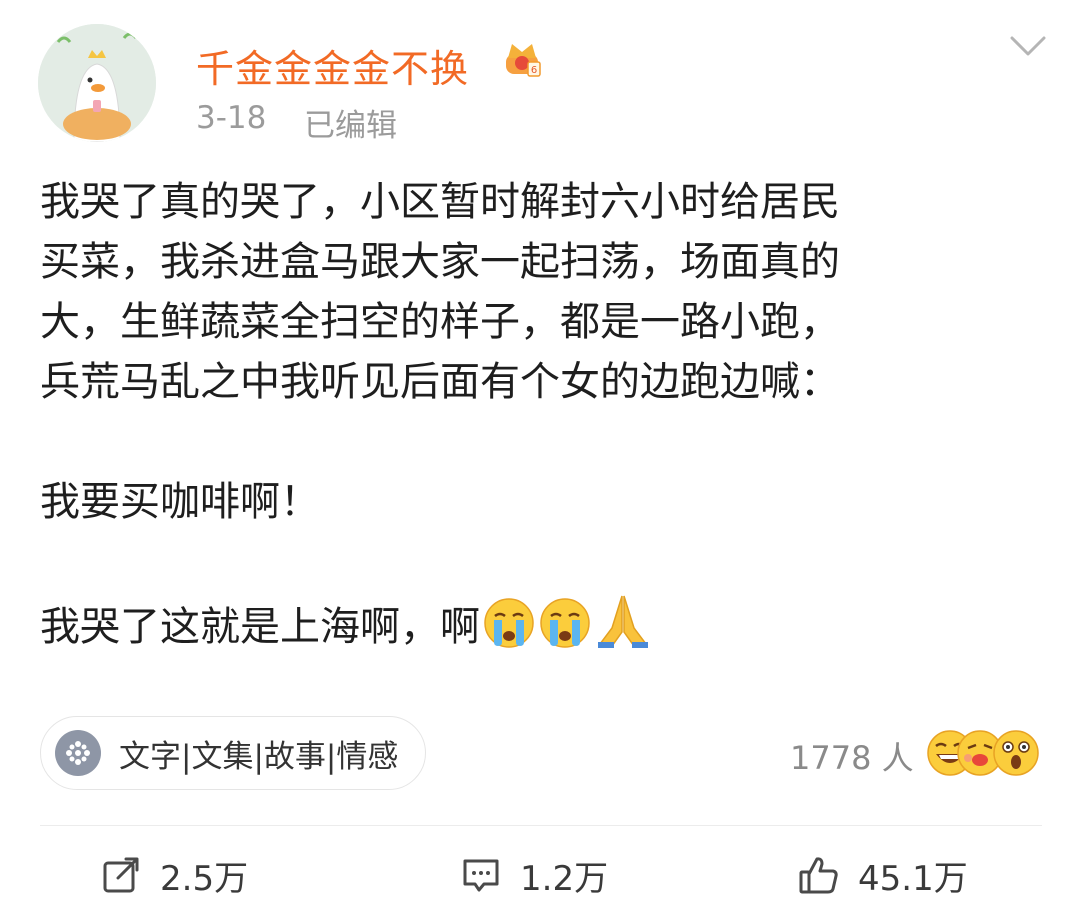  I want to click on comment-icon, so click(481, 875).